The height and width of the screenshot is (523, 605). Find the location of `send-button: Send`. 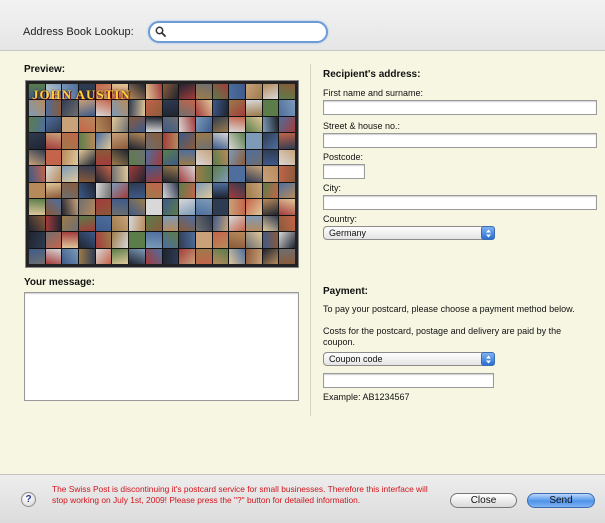

send-button: Send is located at coordinates (561, 500).